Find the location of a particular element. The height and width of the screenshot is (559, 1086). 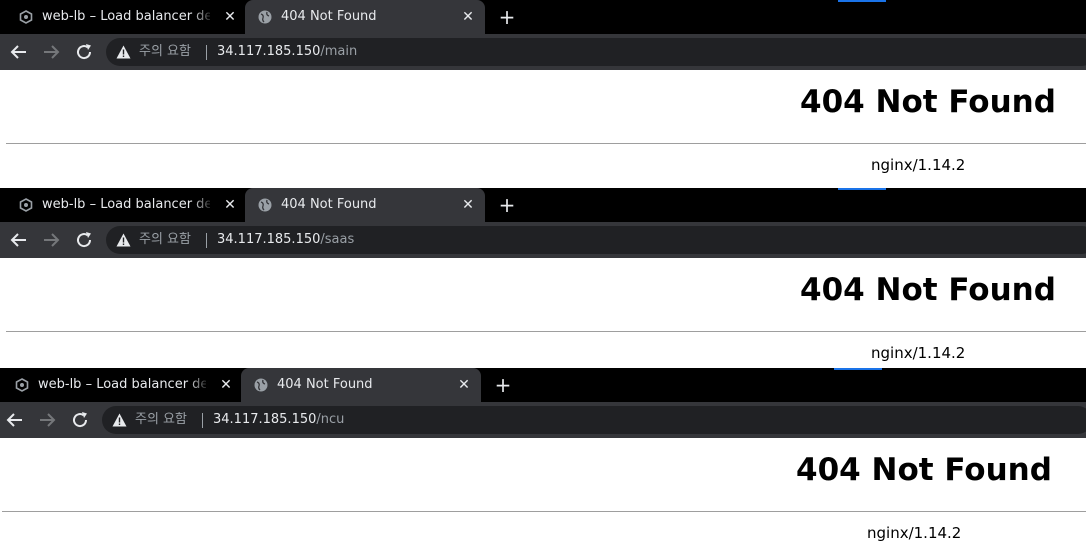

url-text: 34.117.185.150/main is located at coordinates (287, 52).